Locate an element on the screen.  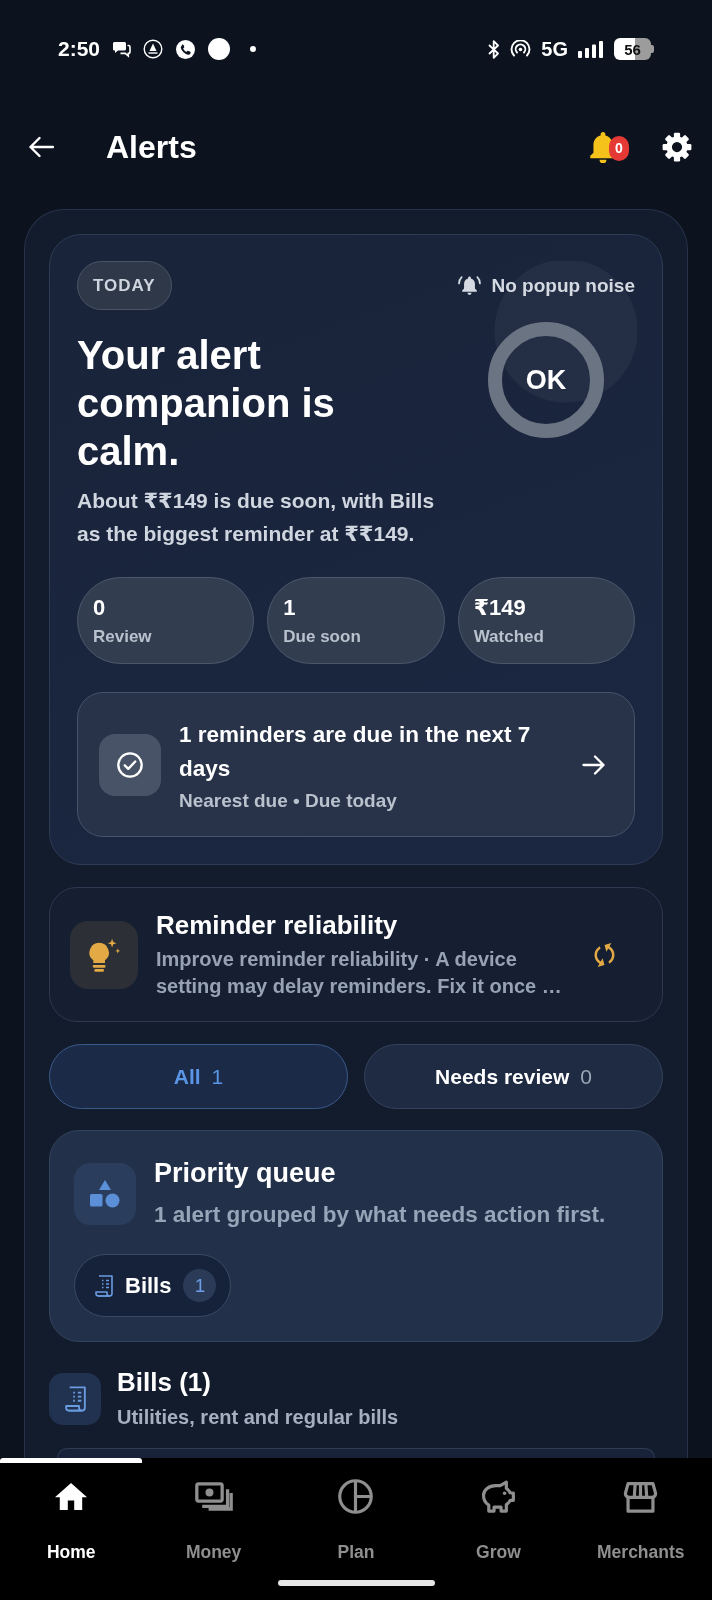
category-title: Bills (1) is located at coordinates (164, 1382).